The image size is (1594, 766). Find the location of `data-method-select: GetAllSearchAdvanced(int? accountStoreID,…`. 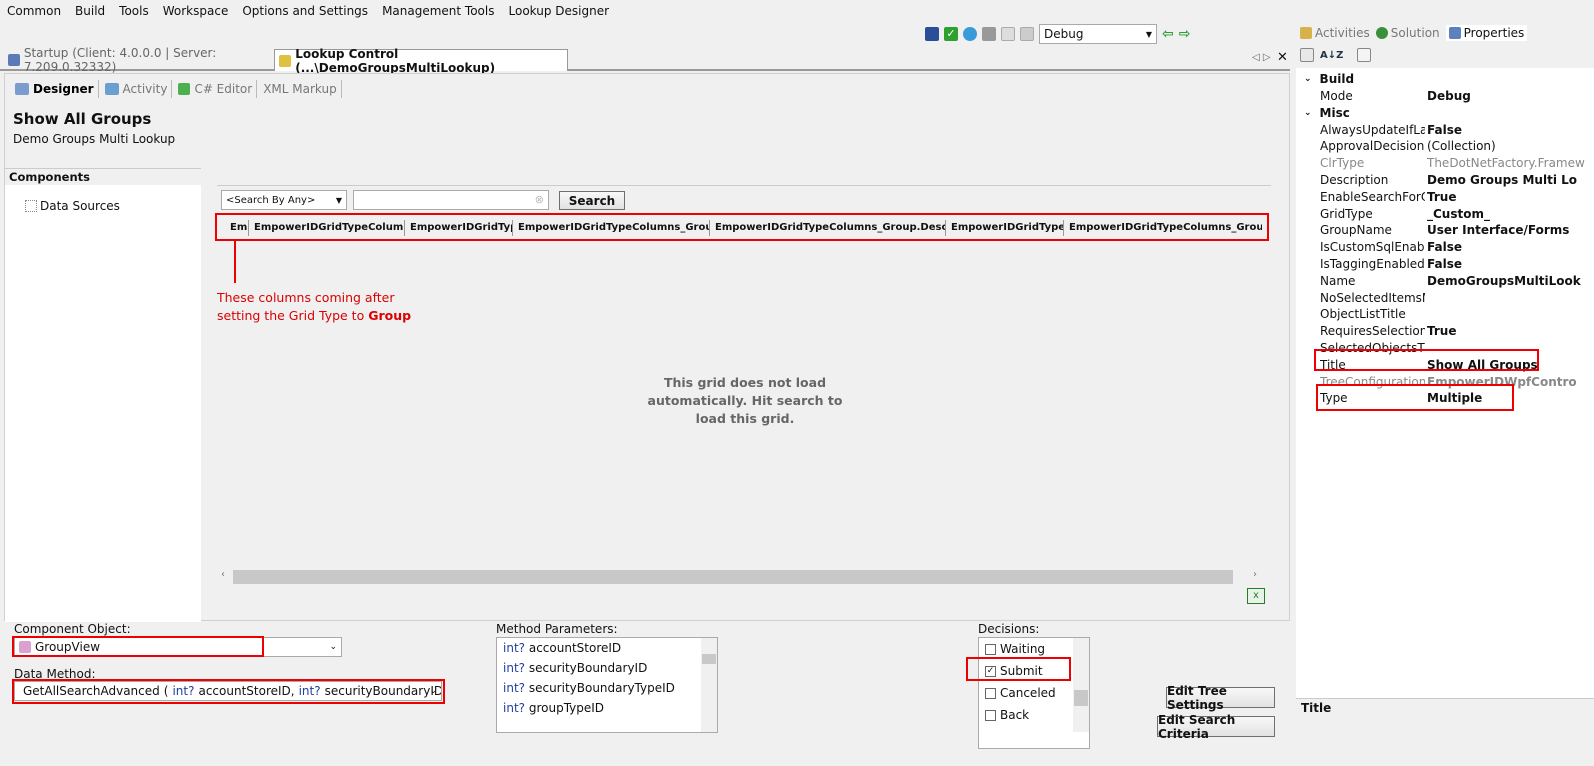

data-method-select: GetAllSearchAdvanced(int? accountStoreID,… is located at coordinates (228, 691).